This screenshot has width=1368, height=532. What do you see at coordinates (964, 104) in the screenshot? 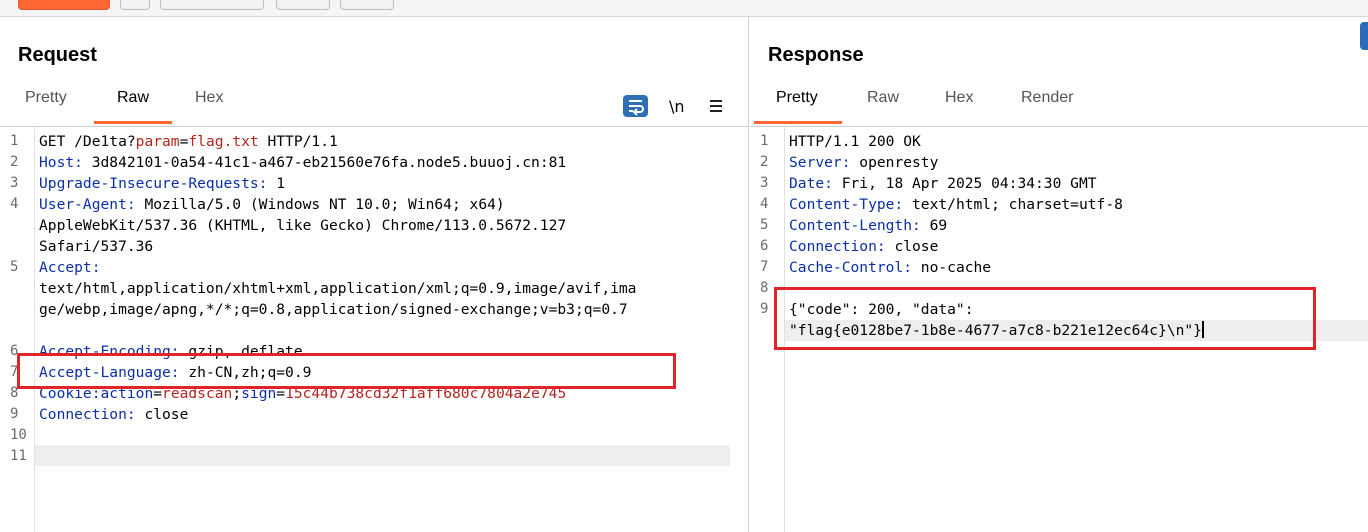
I see `tab-response-hex: Hex` at bounding box center [964, 104].